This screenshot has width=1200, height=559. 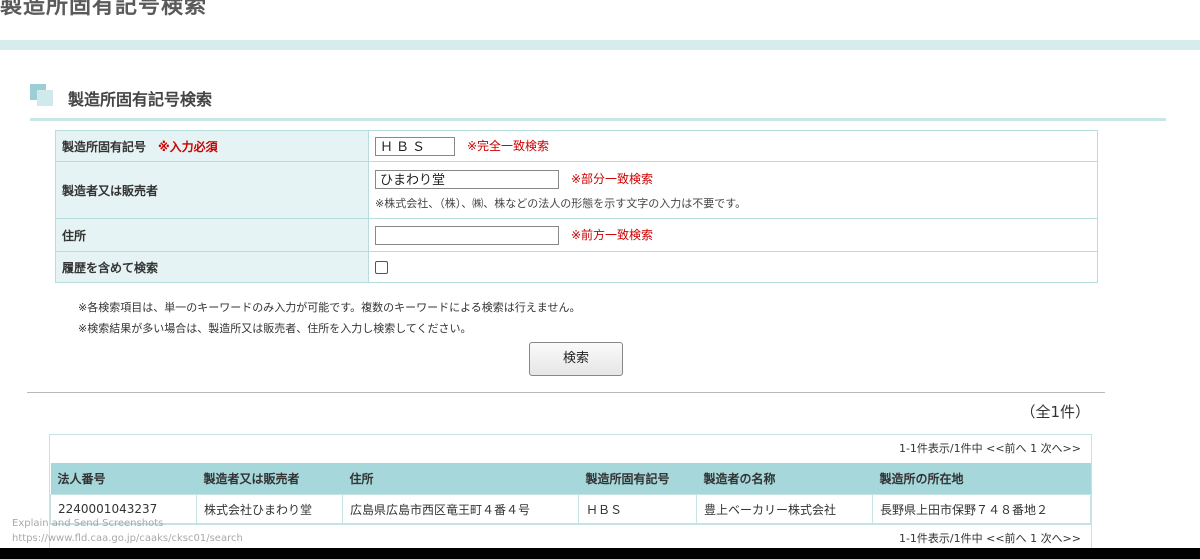 What do you see at coordinates (467, 179) in the screenshot?
I see `maker-input: ひまわり堂` at bounding box center [467, 179].